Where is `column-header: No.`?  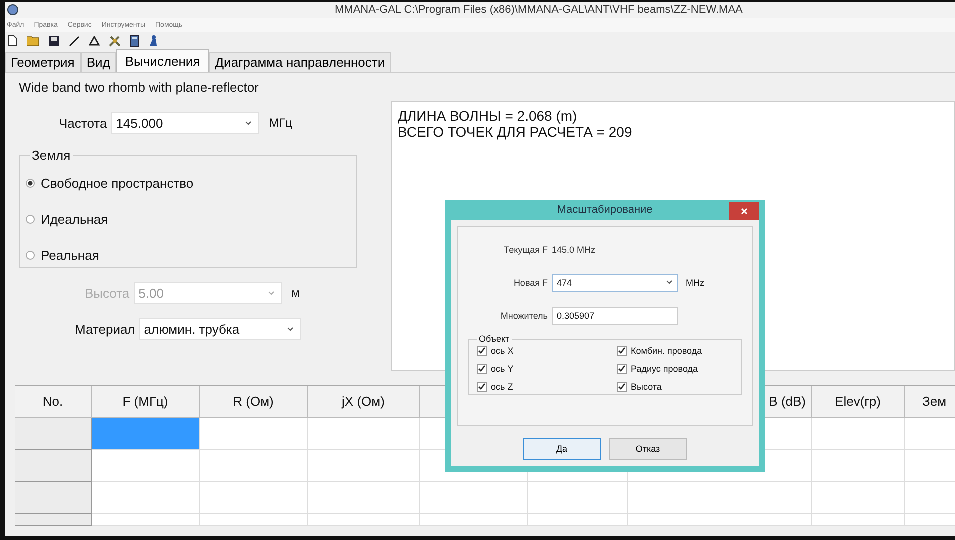
column-header: No. is located at coordinates (53, 402).